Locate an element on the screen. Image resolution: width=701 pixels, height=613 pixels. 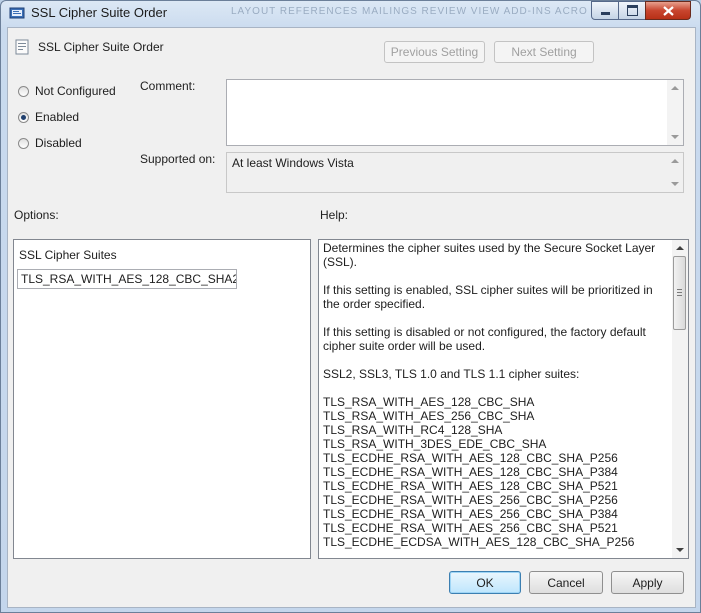
ok-button: OK is located at coordinates (485, 582).